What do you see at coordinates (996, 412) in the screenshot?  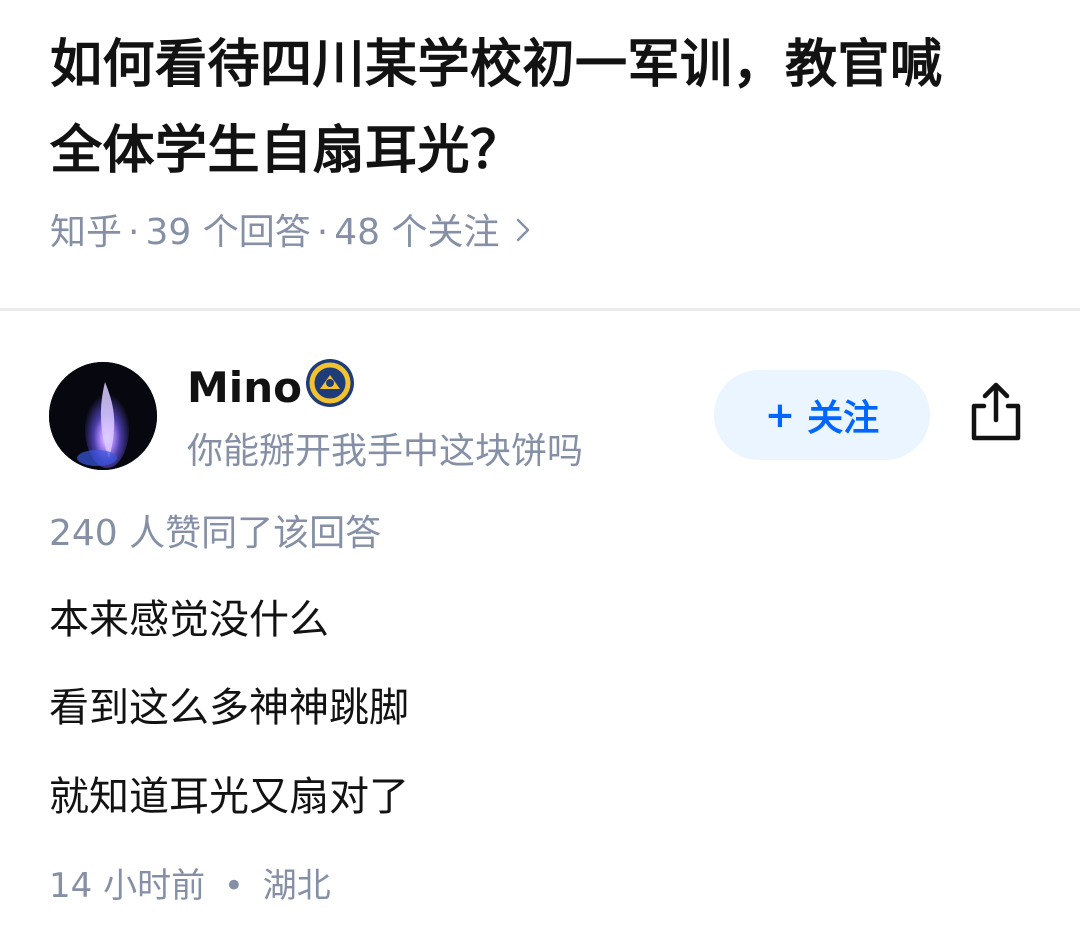 I see `share-icon` at bounding box center [996, 412].